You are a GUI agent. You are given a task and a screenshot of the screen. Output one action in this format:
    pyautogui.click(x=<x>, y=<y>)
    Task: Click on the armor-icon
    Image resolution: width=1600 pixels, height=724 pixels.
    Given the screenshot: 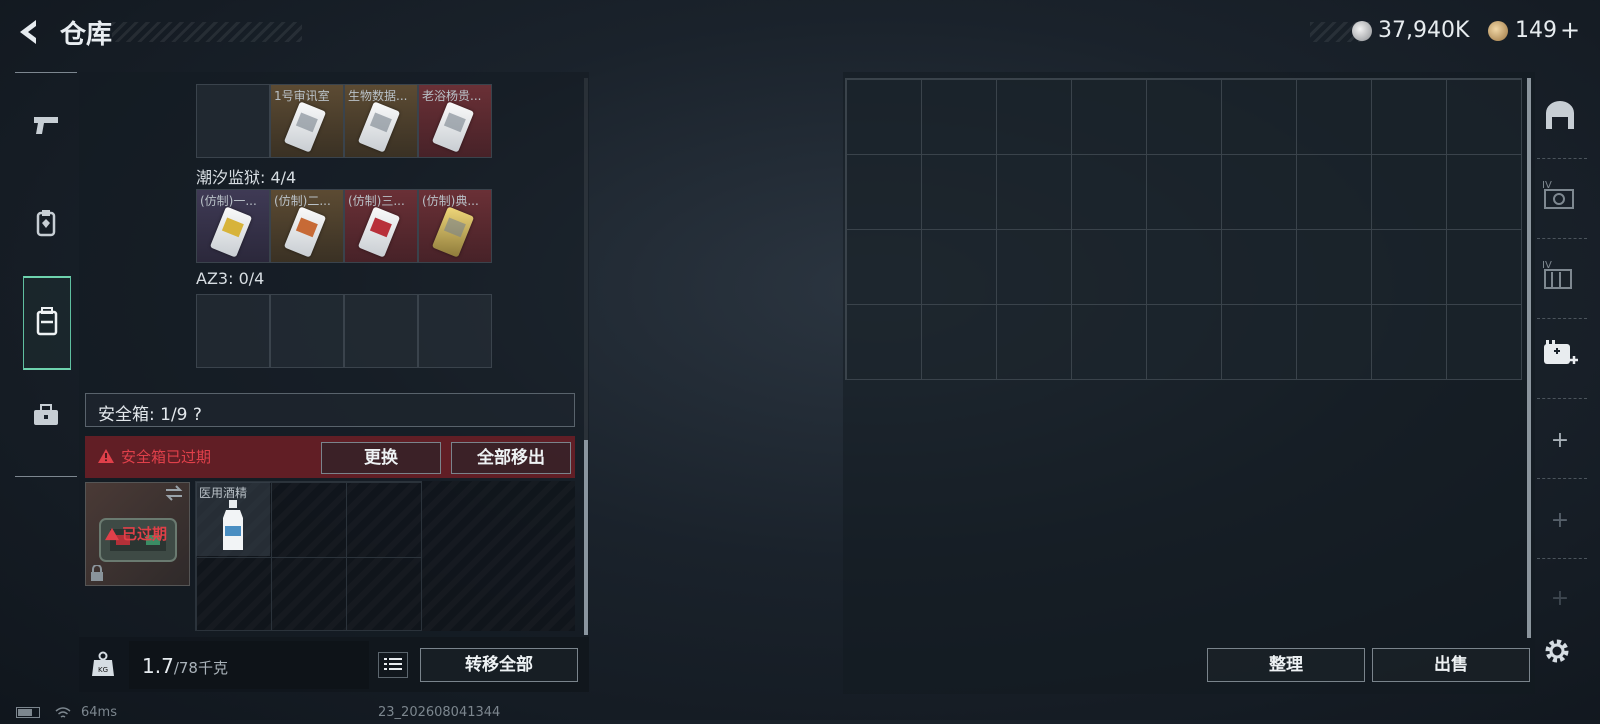 What is the action you would take?
    pyautogui.click(x=46, y=225)
    